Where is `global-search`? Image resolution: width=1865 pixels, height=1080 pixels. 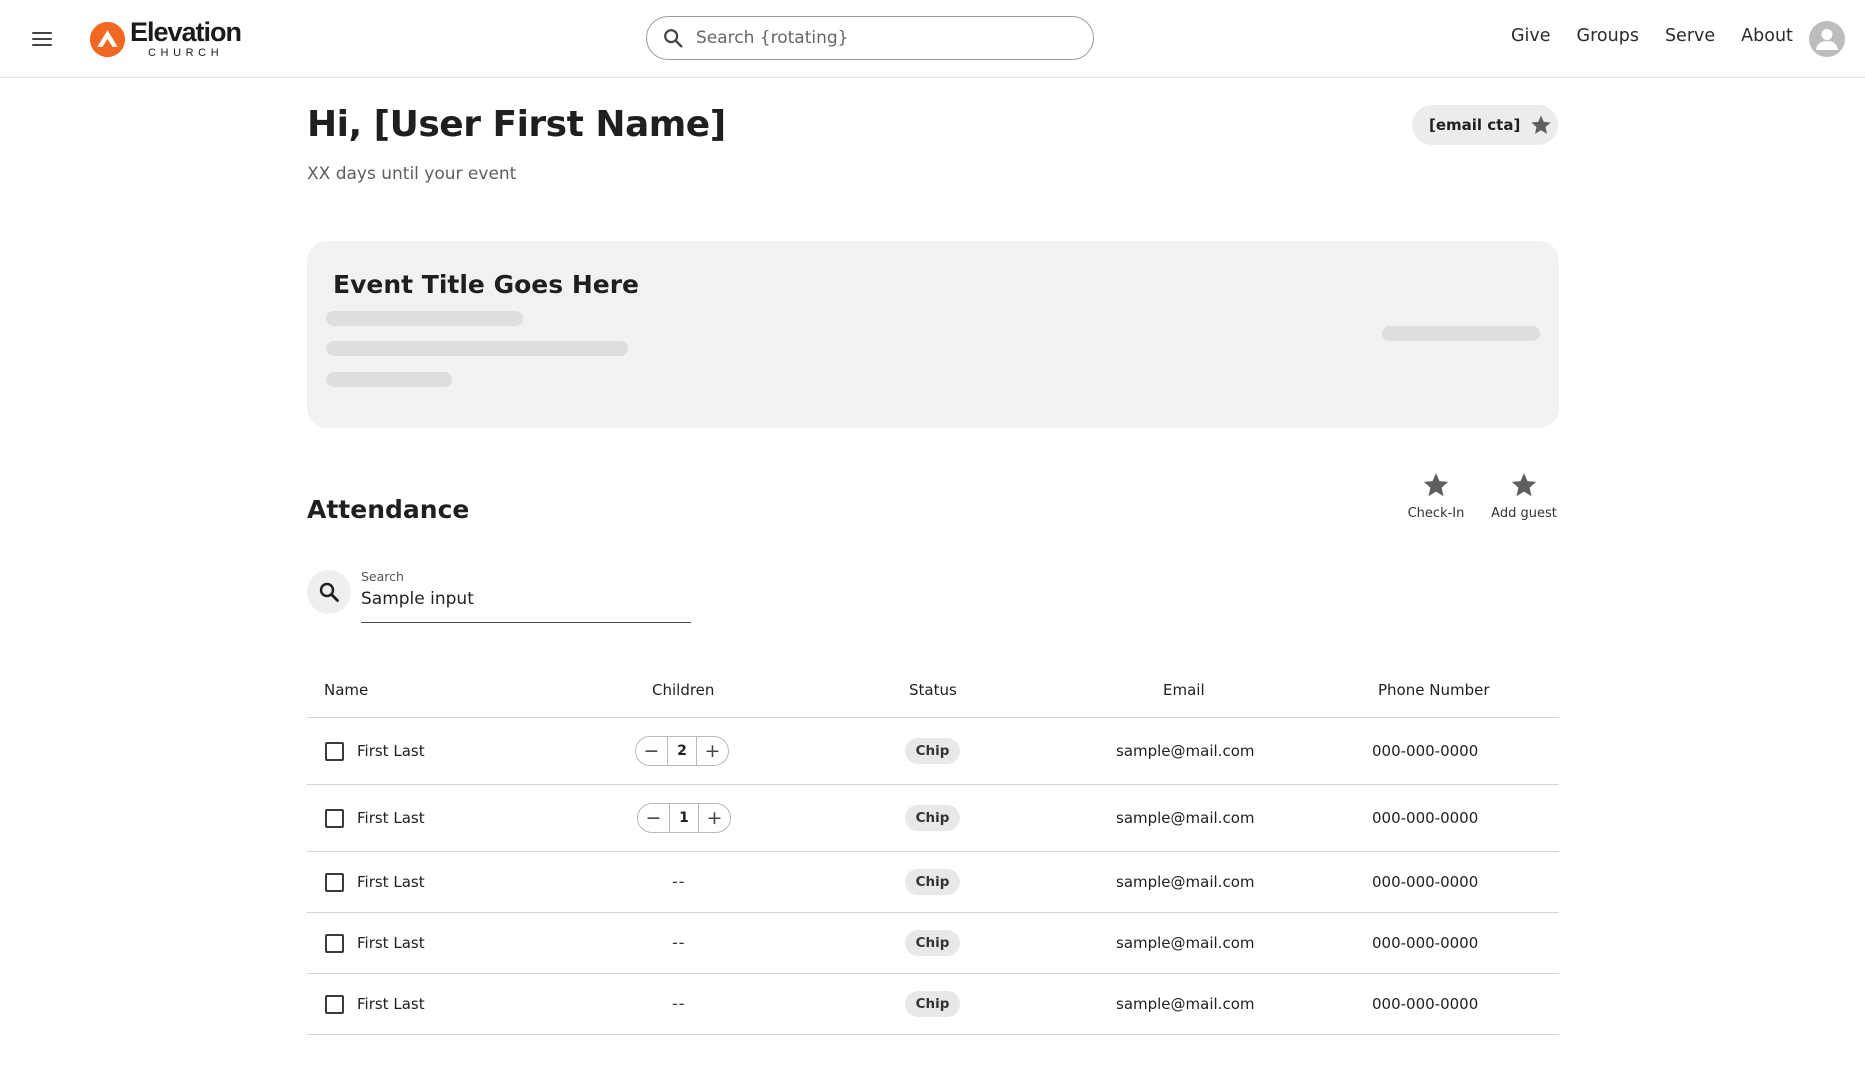 global-search is located at coordinates (870, 38).